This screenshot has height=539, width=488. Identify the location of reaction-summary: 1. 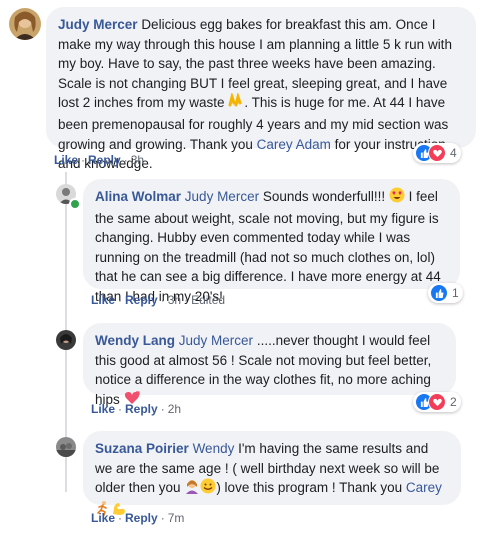
(445, 293).